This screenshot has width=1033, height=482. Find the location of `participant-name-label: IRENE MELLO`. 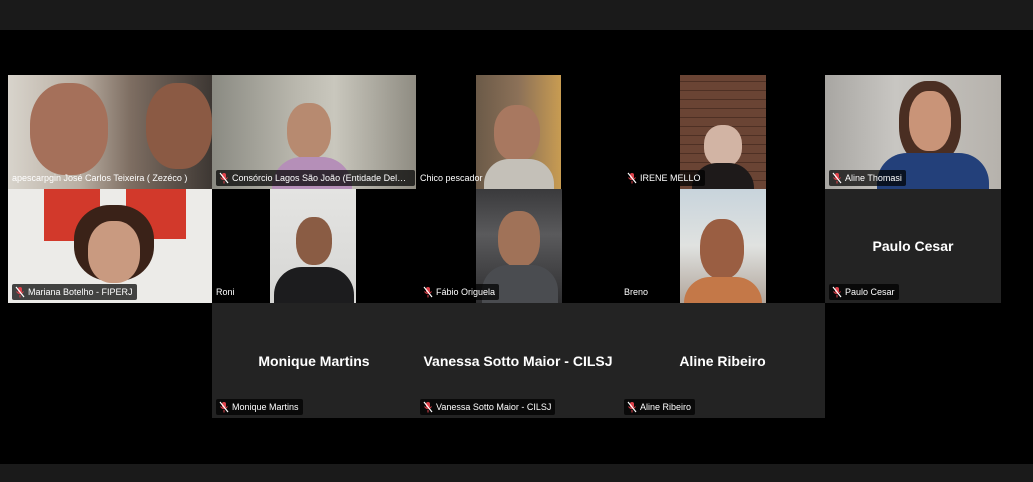

participant-name-label: IRENE MELLO is located at coordinates (664, 178).